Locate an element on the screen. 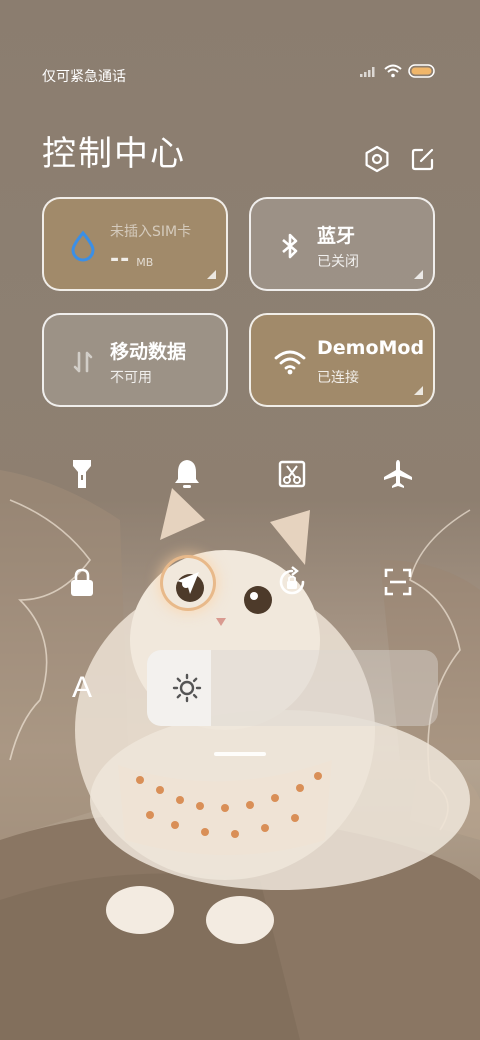 The width and height of the screenshot is (480, 1040). data-usage-tile: 未插入SIM卡 -- MB is located at coordinates (135, 244).